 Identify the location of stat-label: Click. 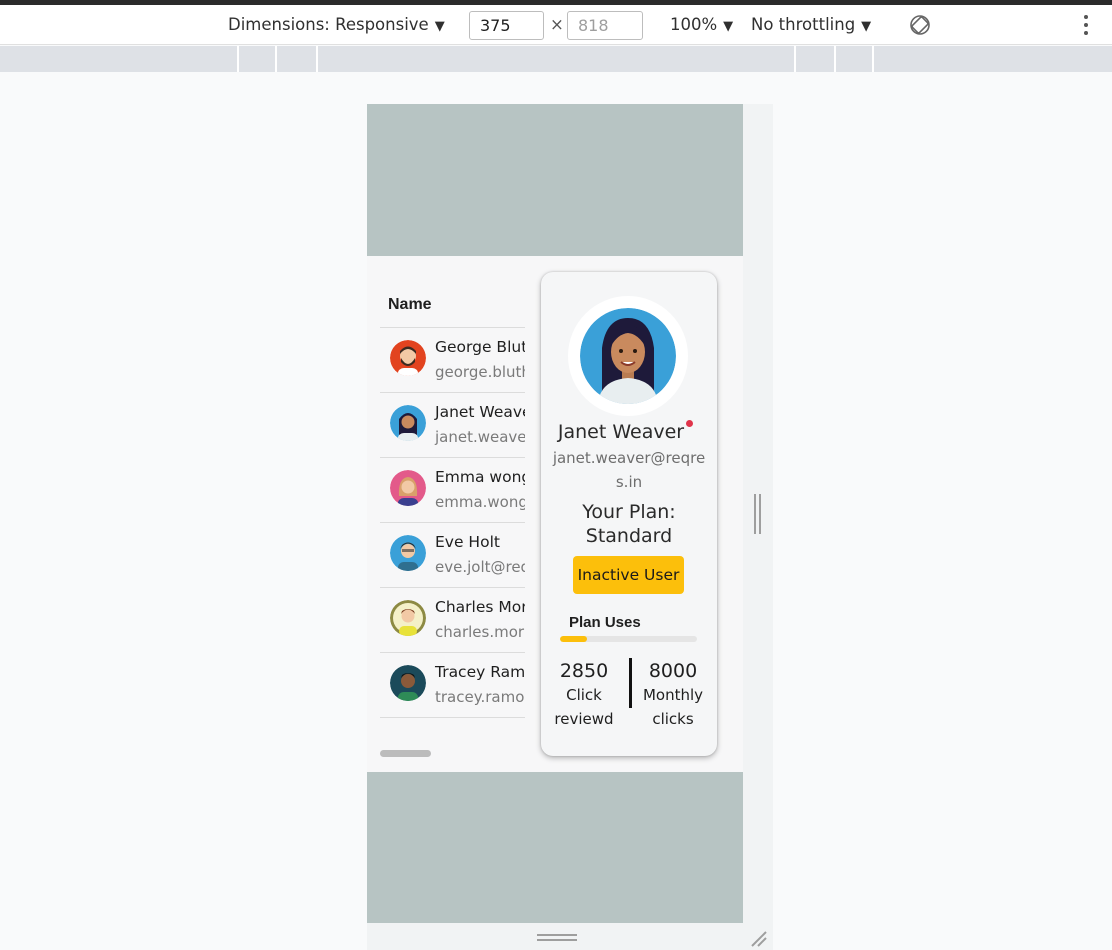
(584, 695).